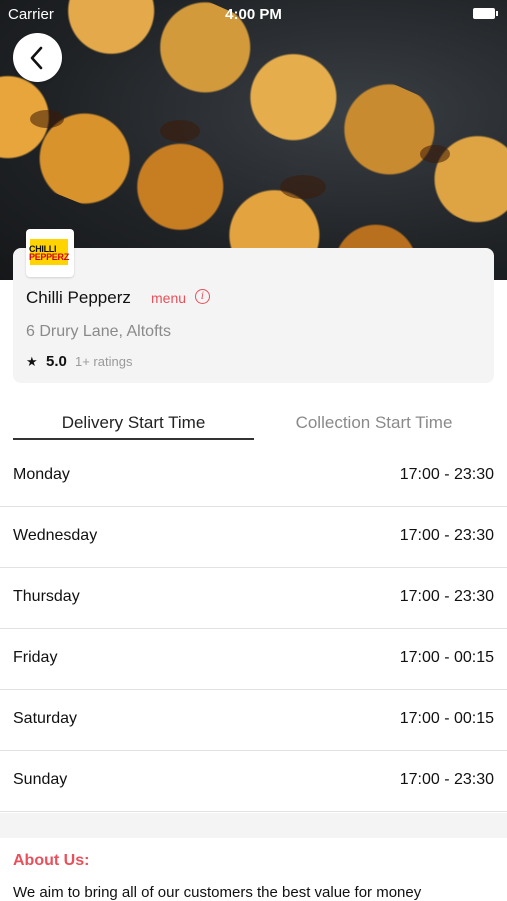  I want to click on tab-delivery-start-time: Delivery Start Time, so click(133, 423).